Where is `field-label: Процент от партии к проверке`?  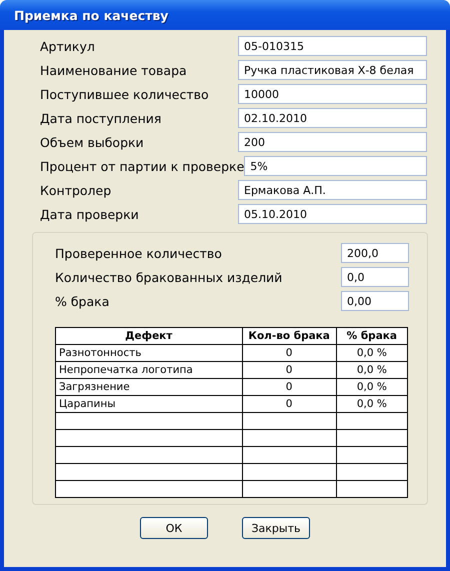 field-label: Процент от партии к проверке is located at coordinates (142, 166).